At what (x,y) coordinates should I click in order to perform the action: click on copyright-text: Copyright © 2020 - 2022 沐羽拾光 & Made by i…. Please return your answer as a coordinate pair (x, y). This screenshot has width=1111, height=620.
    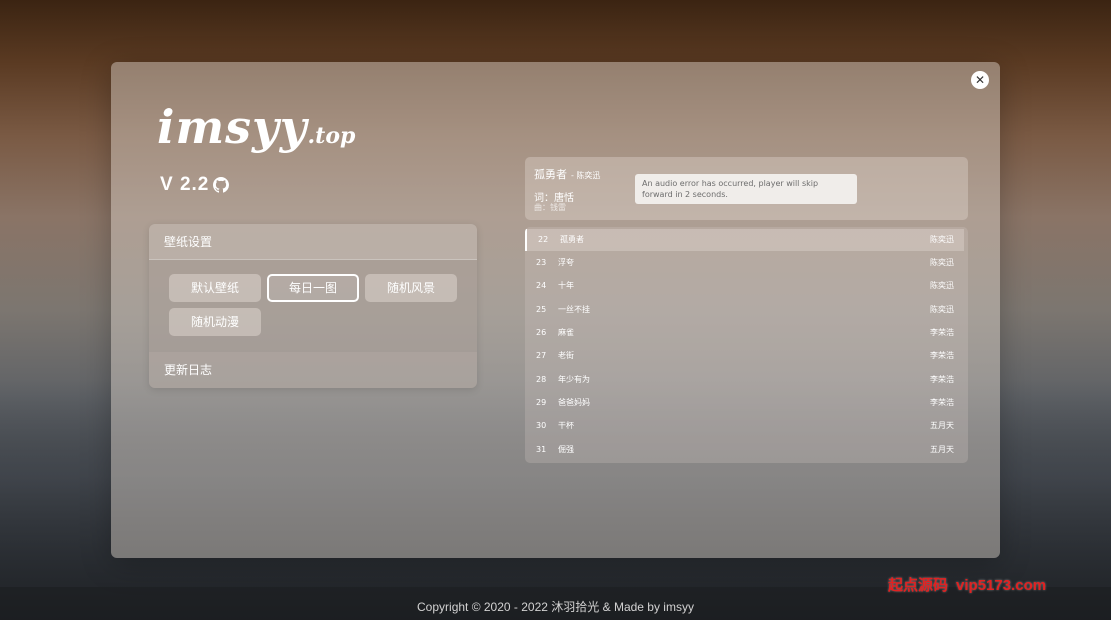
    Looking at the image, I should click on (555, 607).